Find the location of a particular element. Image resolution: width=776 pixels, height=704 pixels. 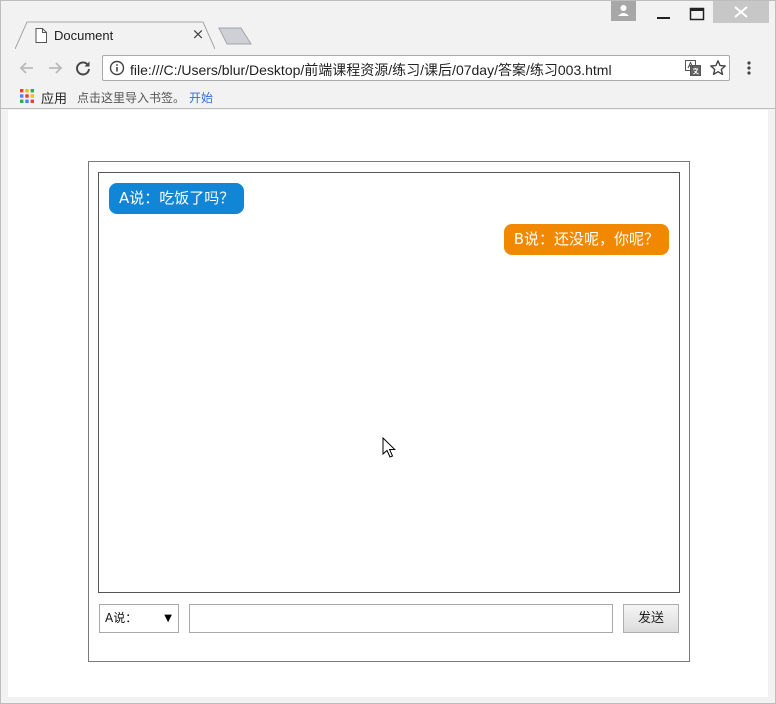

document-icon is located at coordinates (41, 35).